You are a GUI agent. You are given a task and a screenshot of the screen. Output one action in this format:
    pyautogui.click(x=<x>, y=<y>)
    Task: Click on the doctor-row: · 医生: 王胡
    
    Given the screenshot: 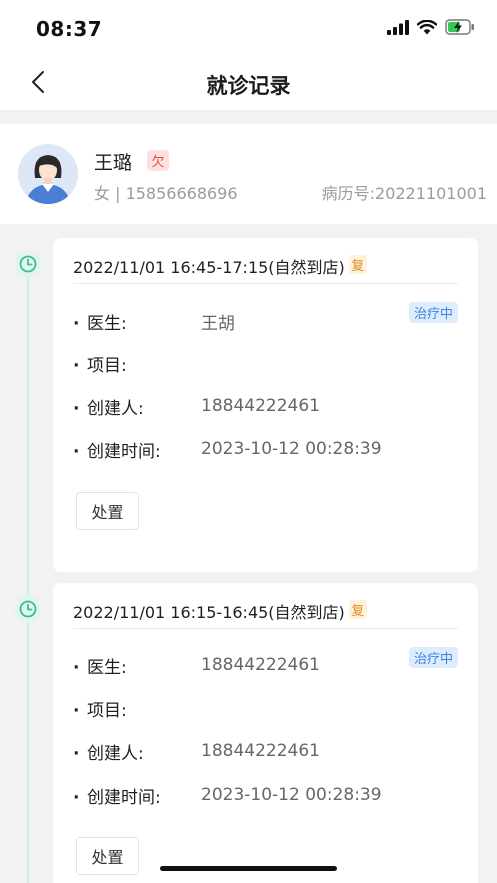 What is the action you would take?
    pyautogui.click(x=265, y=321)
    